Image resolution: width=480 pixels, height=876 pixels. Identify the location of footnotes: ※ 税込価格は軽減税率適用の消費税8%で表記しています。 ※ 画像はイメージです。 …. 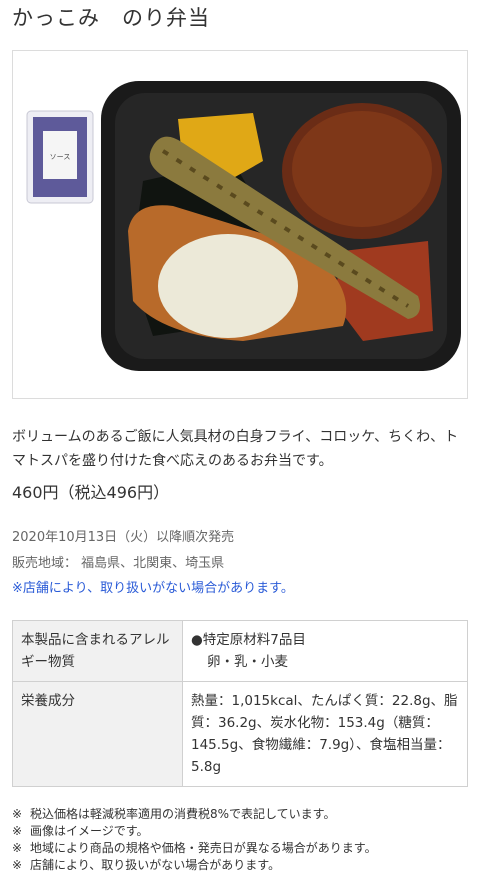
(194, 840).